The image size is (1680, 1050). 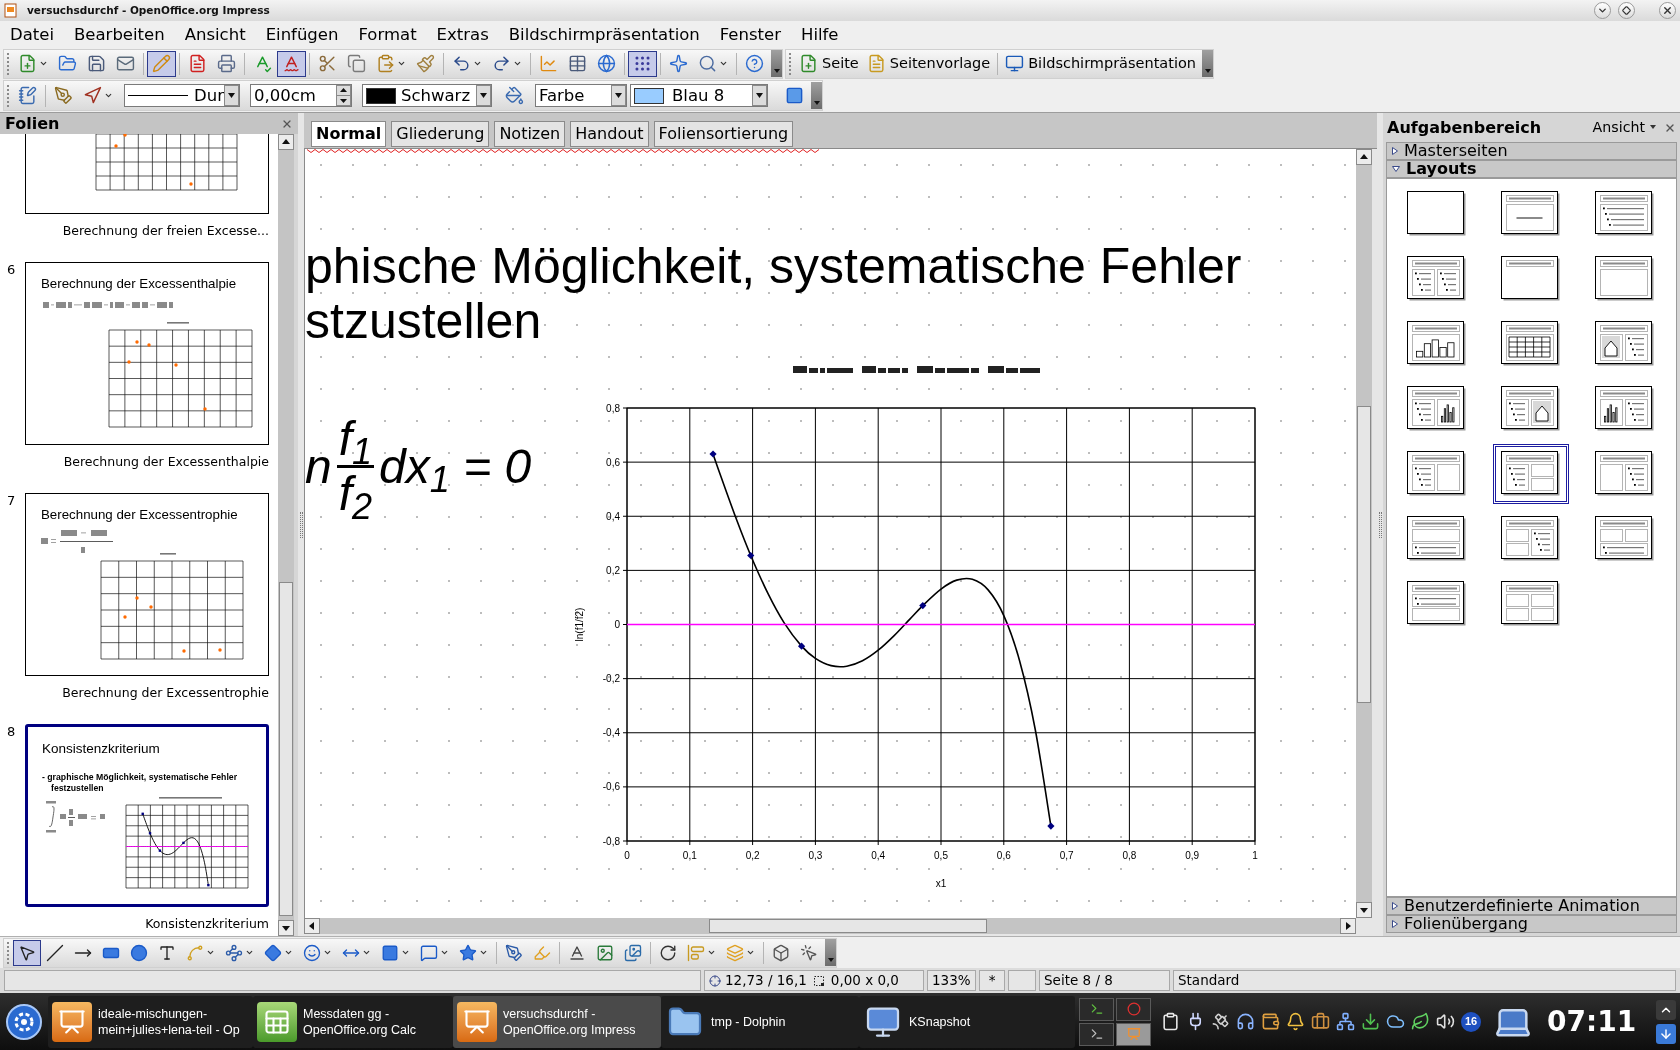 What do you see at coordinates (147, 174) in the screenshot?
I see `slide-thumbnail` at bounding box center [147, 174].